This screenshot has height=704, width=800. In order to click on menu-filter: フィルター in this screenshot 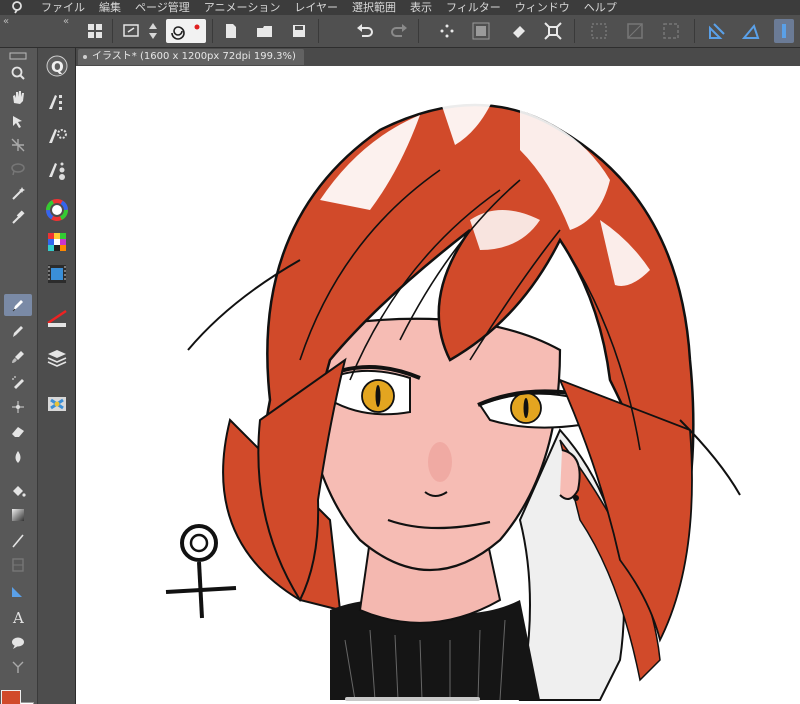, I will do `click(473, 7)`.